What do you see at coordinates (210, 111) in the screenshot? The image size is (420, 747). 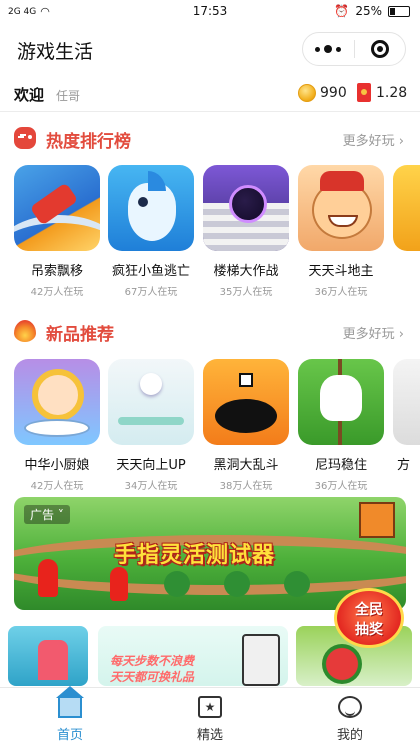 I see `divider` at bounding box center [210, 111].